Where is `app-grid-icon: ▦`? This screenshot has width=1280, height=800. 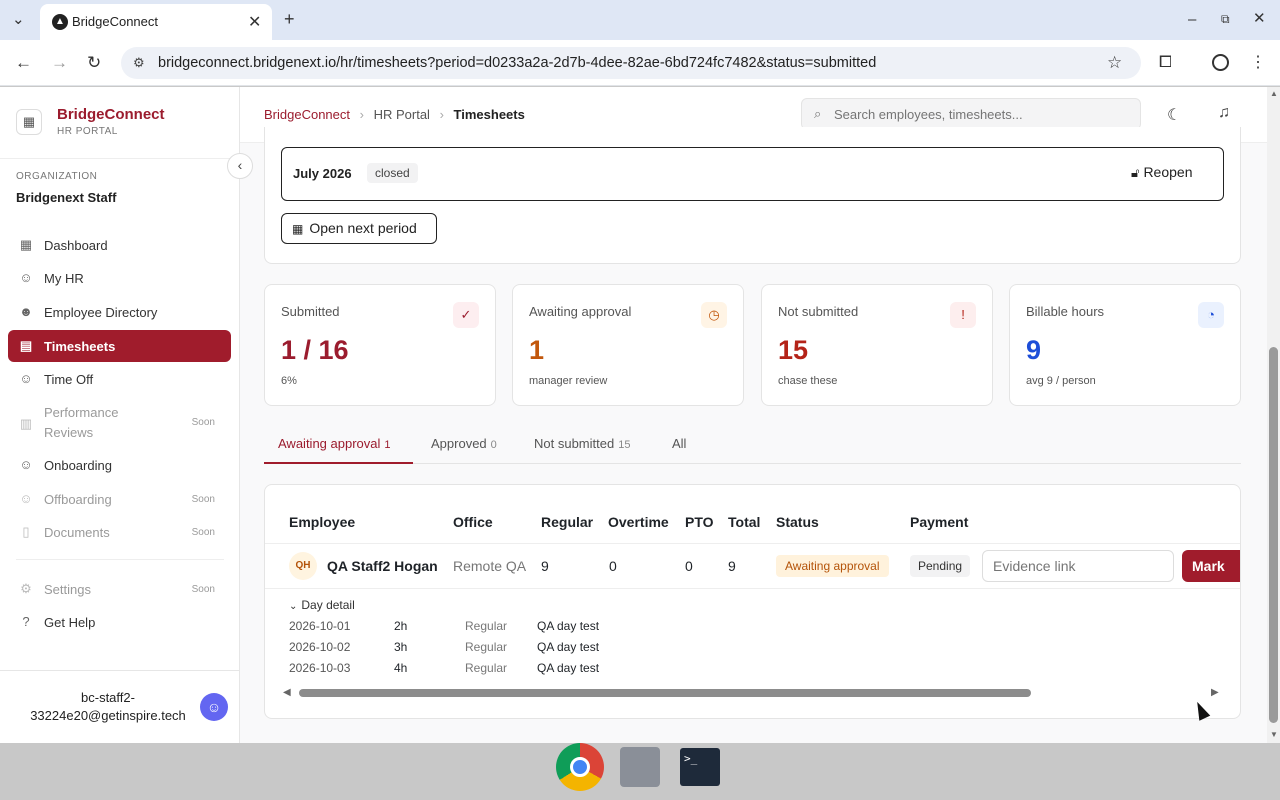
app-grid-icon: ▦ is located at coordinates (29, 122).